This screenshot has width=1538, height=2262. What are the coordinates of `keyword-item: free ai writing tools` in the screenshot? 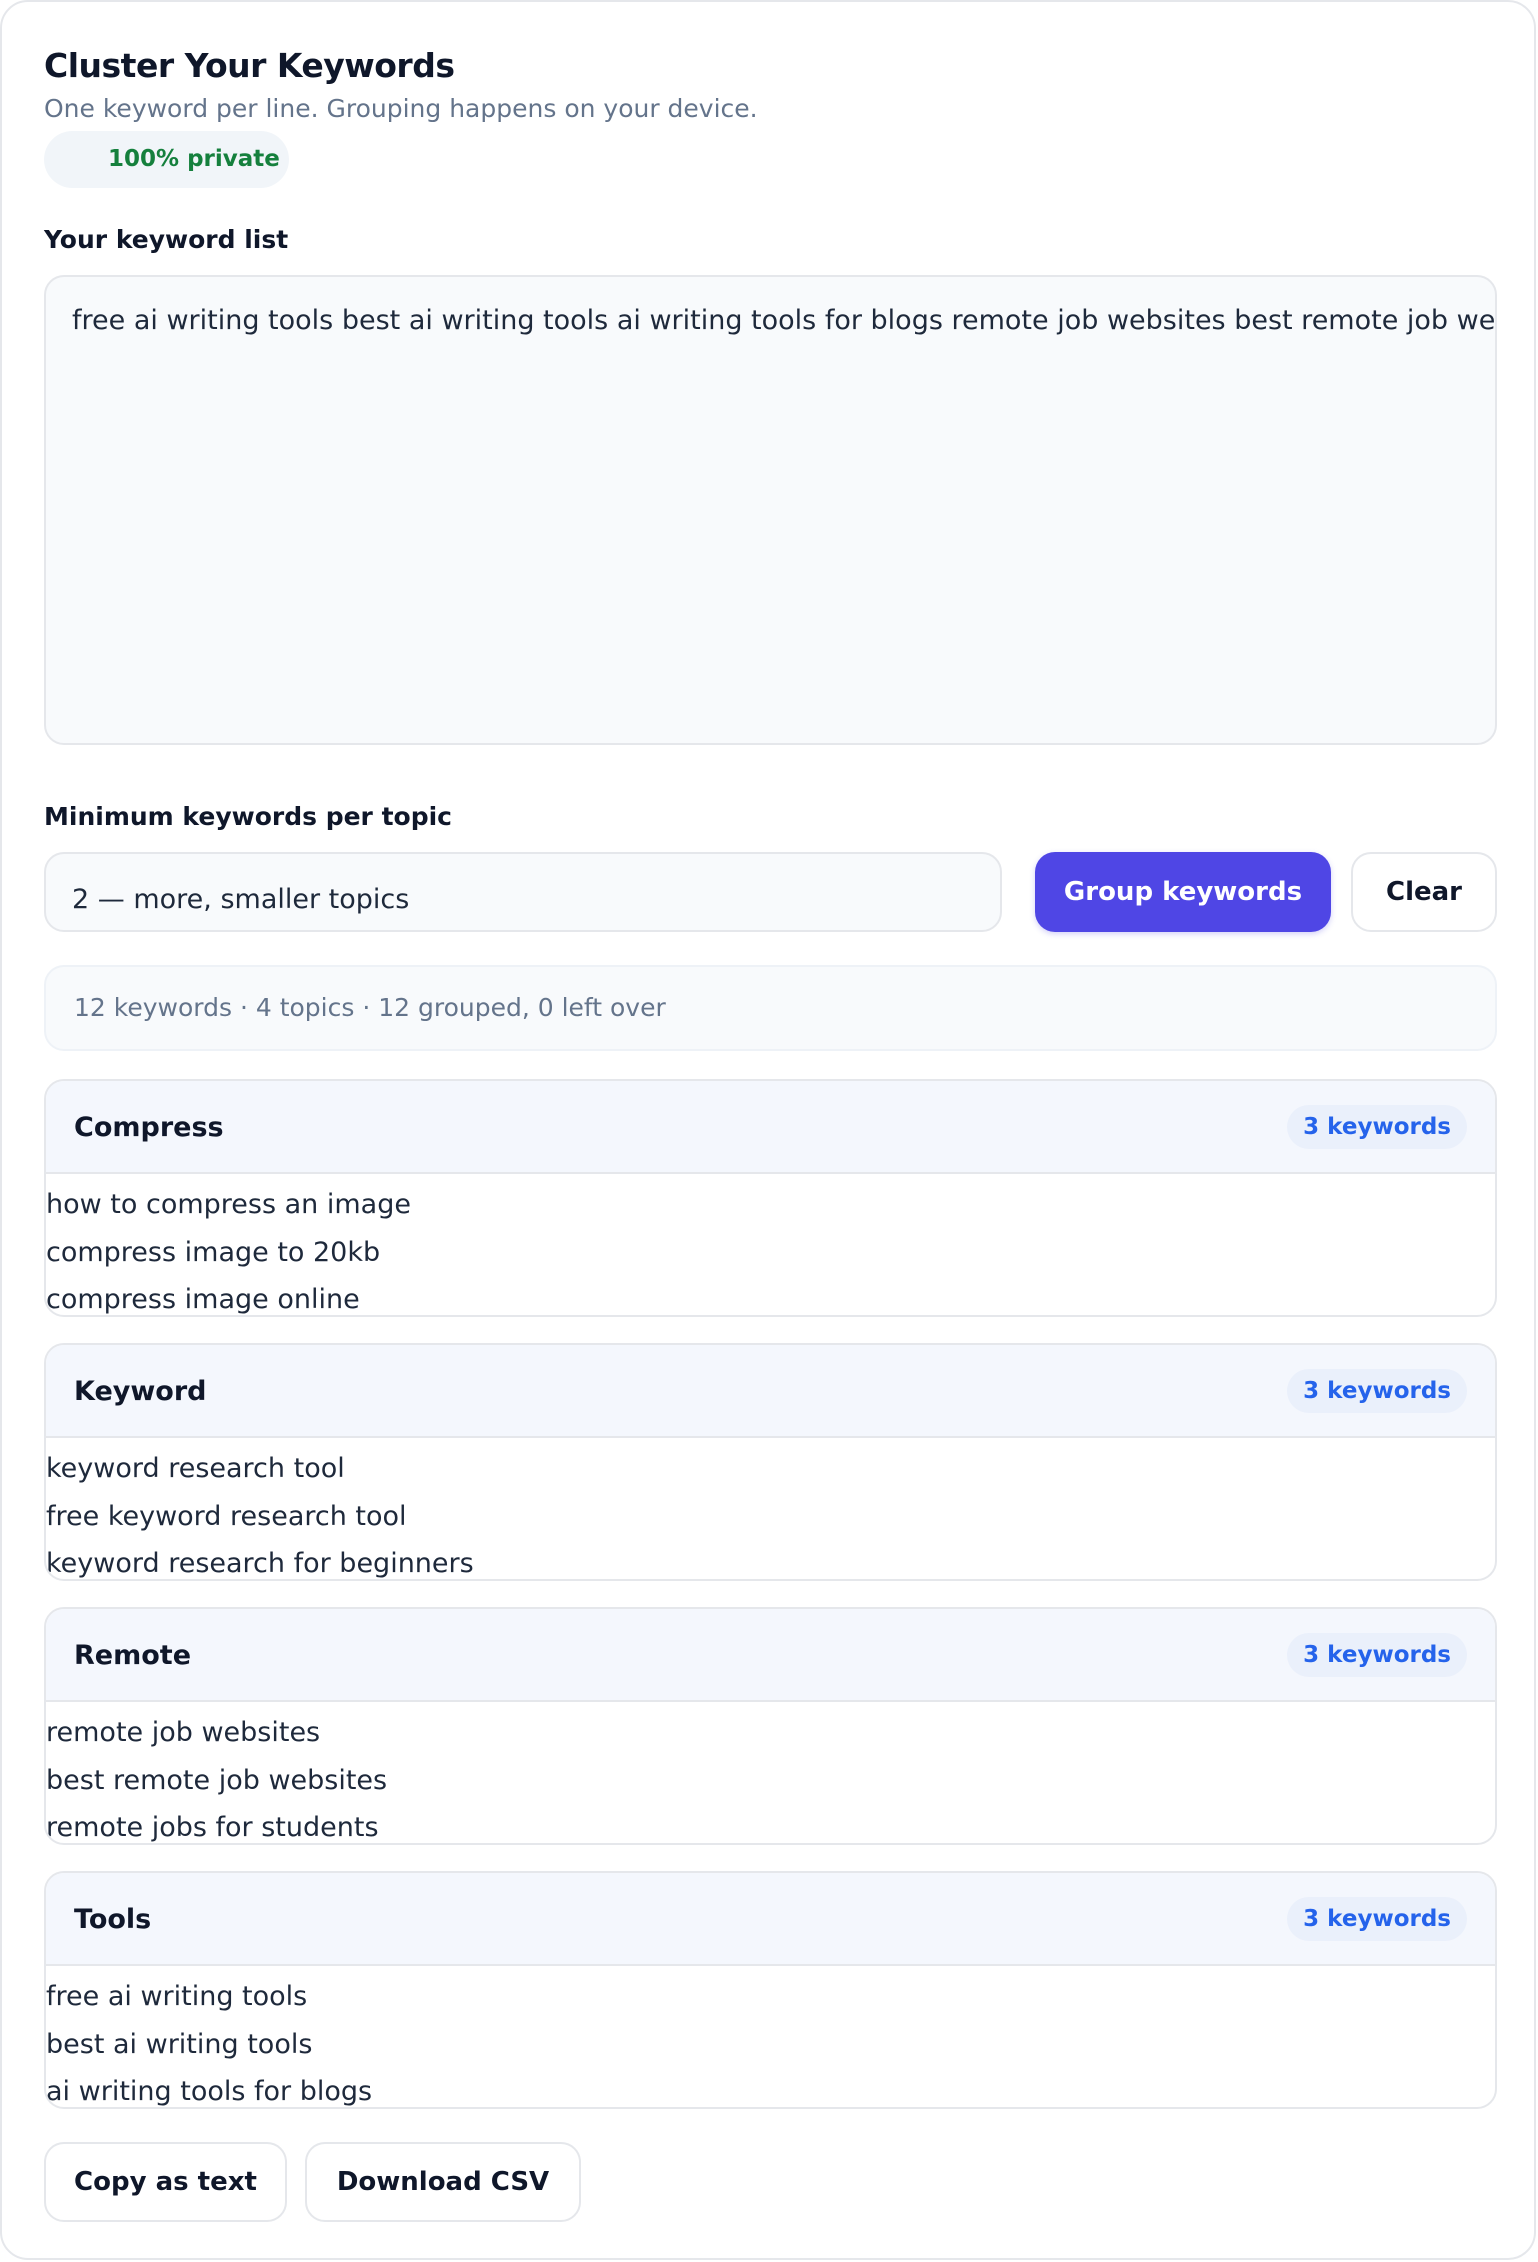 It's located at (177, 1996).